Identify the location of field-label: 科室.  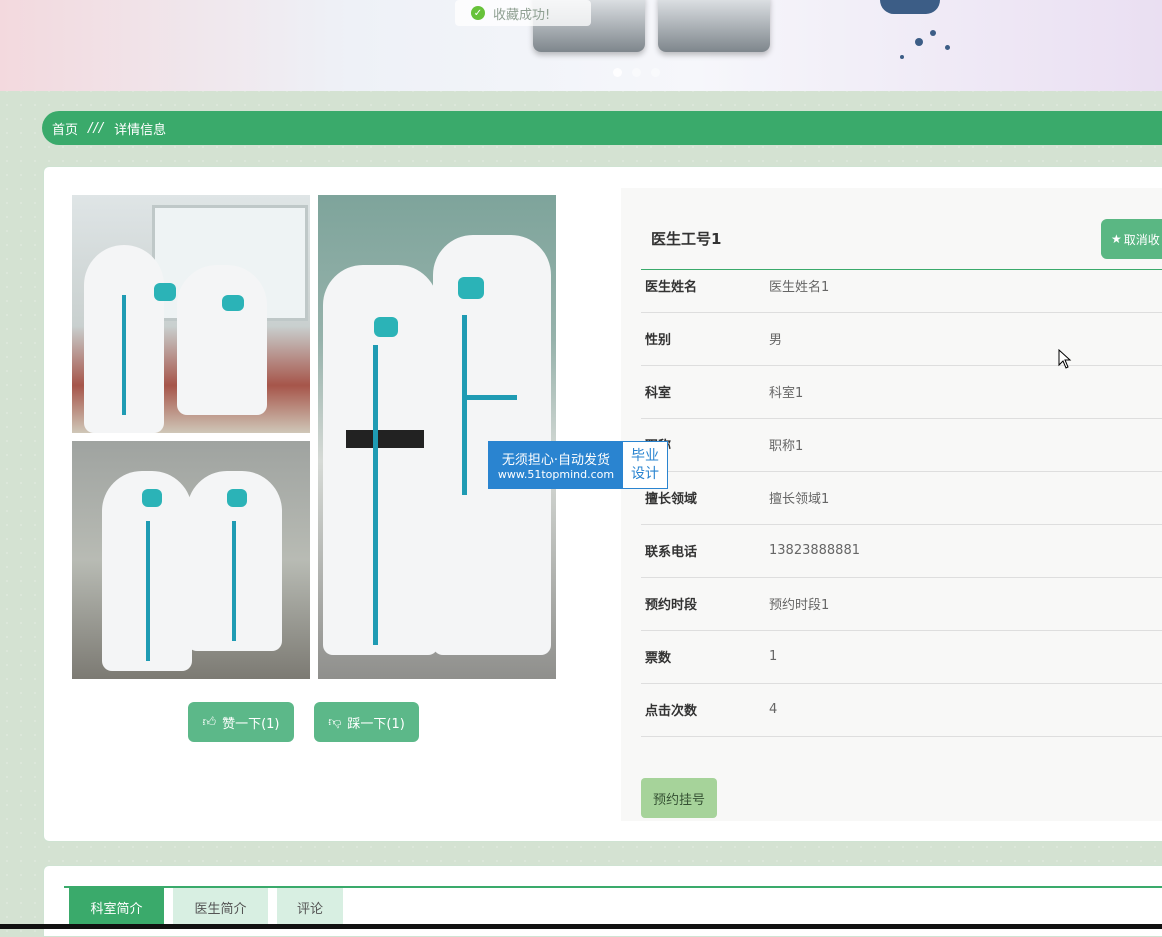
(658, 393).